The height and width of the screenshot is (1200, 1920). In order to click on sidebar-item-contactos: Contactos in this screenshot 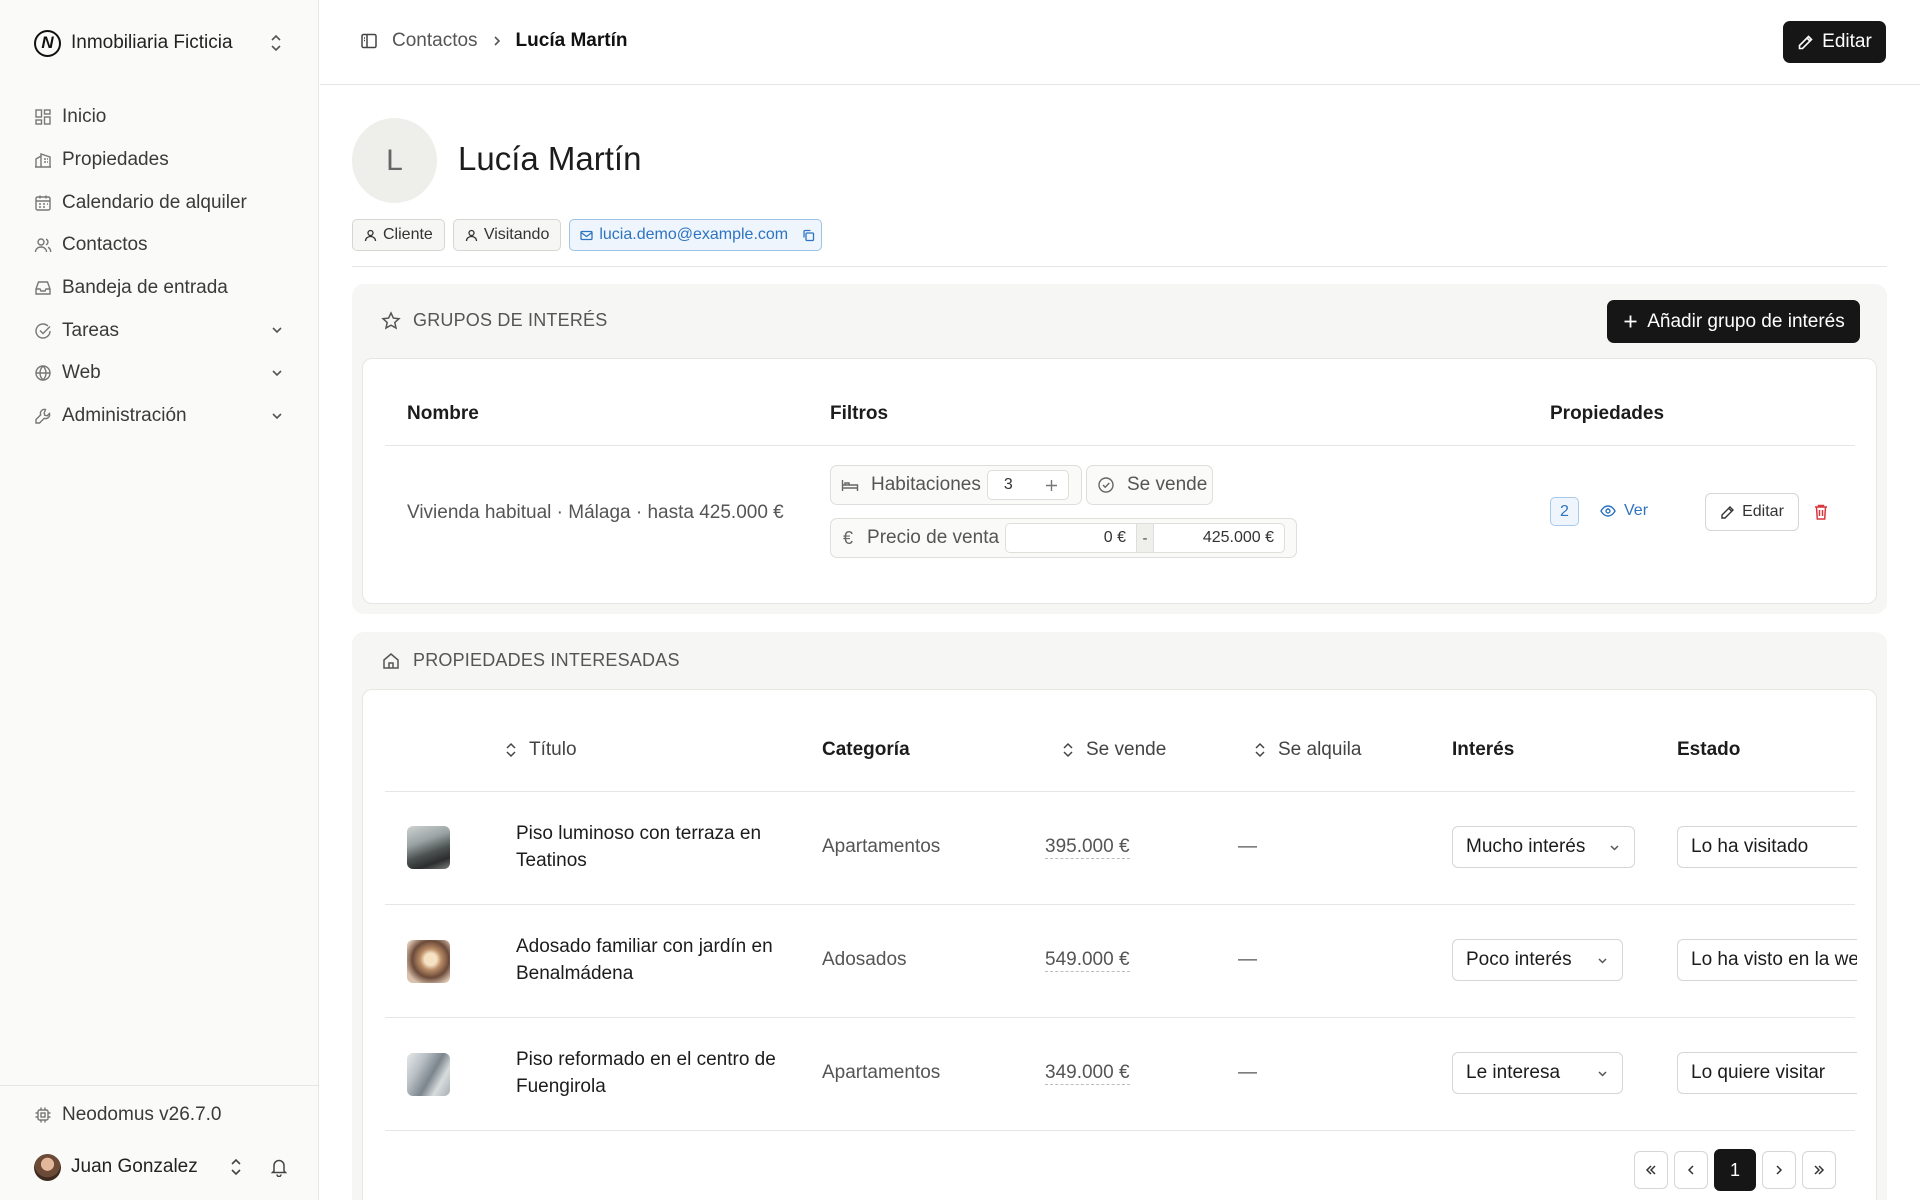, I will do `click(159, 245)`.